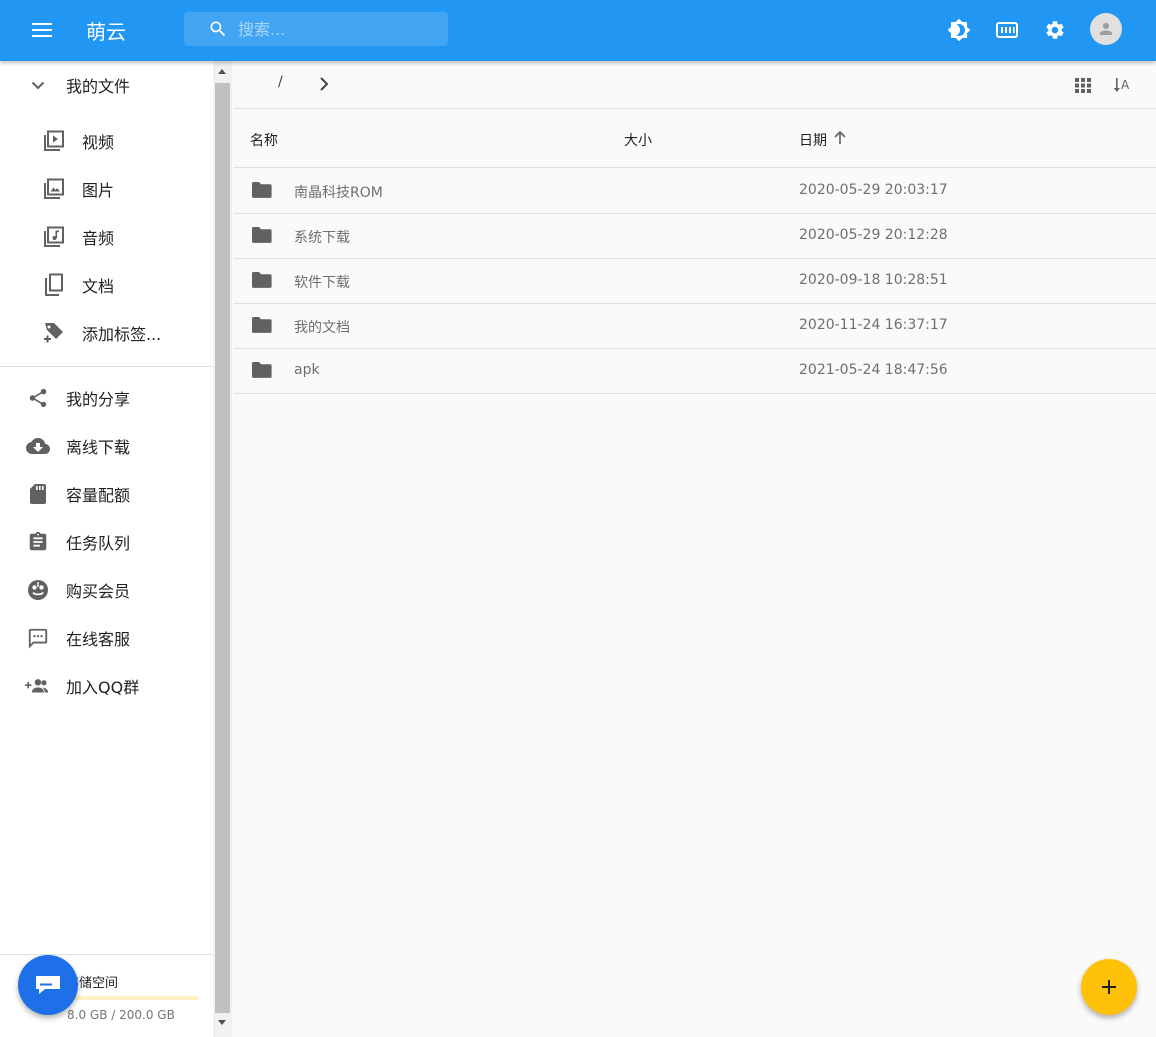 The width and height of the screenshot is (1156, 1037). I want to click on user-icon, so click(1106, 29).